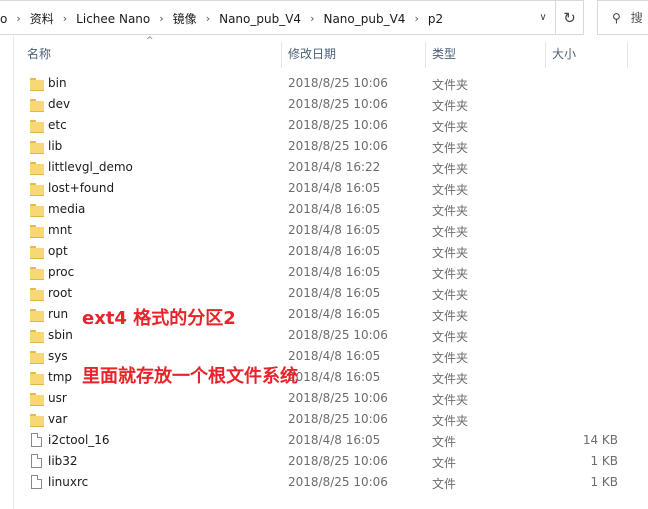  I want to click on breadcrumb-item-ziliao: 资料, so click(42, 18).